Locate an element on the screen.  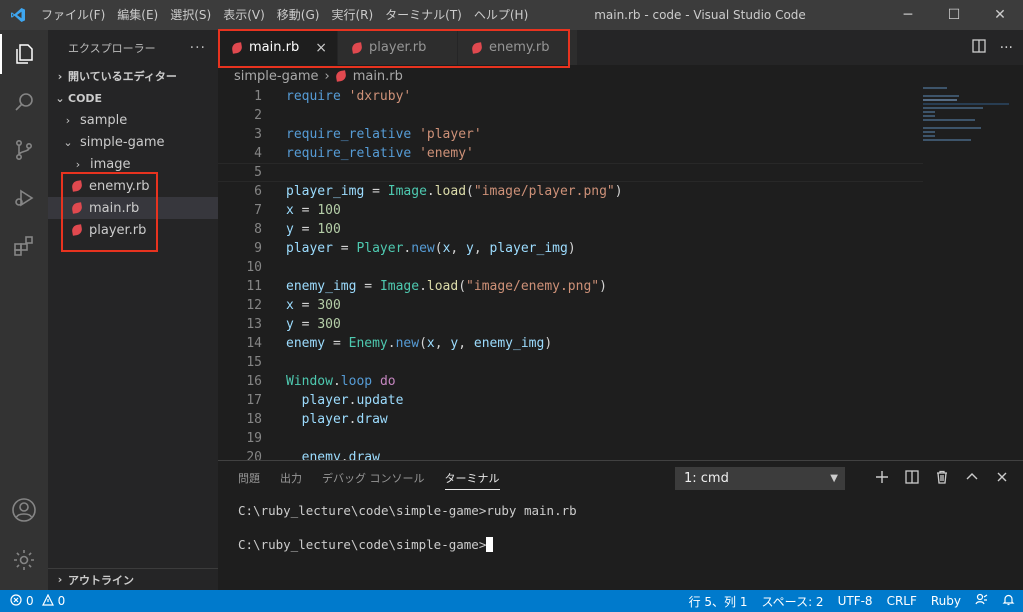
terminal-prompt: C:\ruby_lecture\code\simple-game> is located at coordinates (362, 544).